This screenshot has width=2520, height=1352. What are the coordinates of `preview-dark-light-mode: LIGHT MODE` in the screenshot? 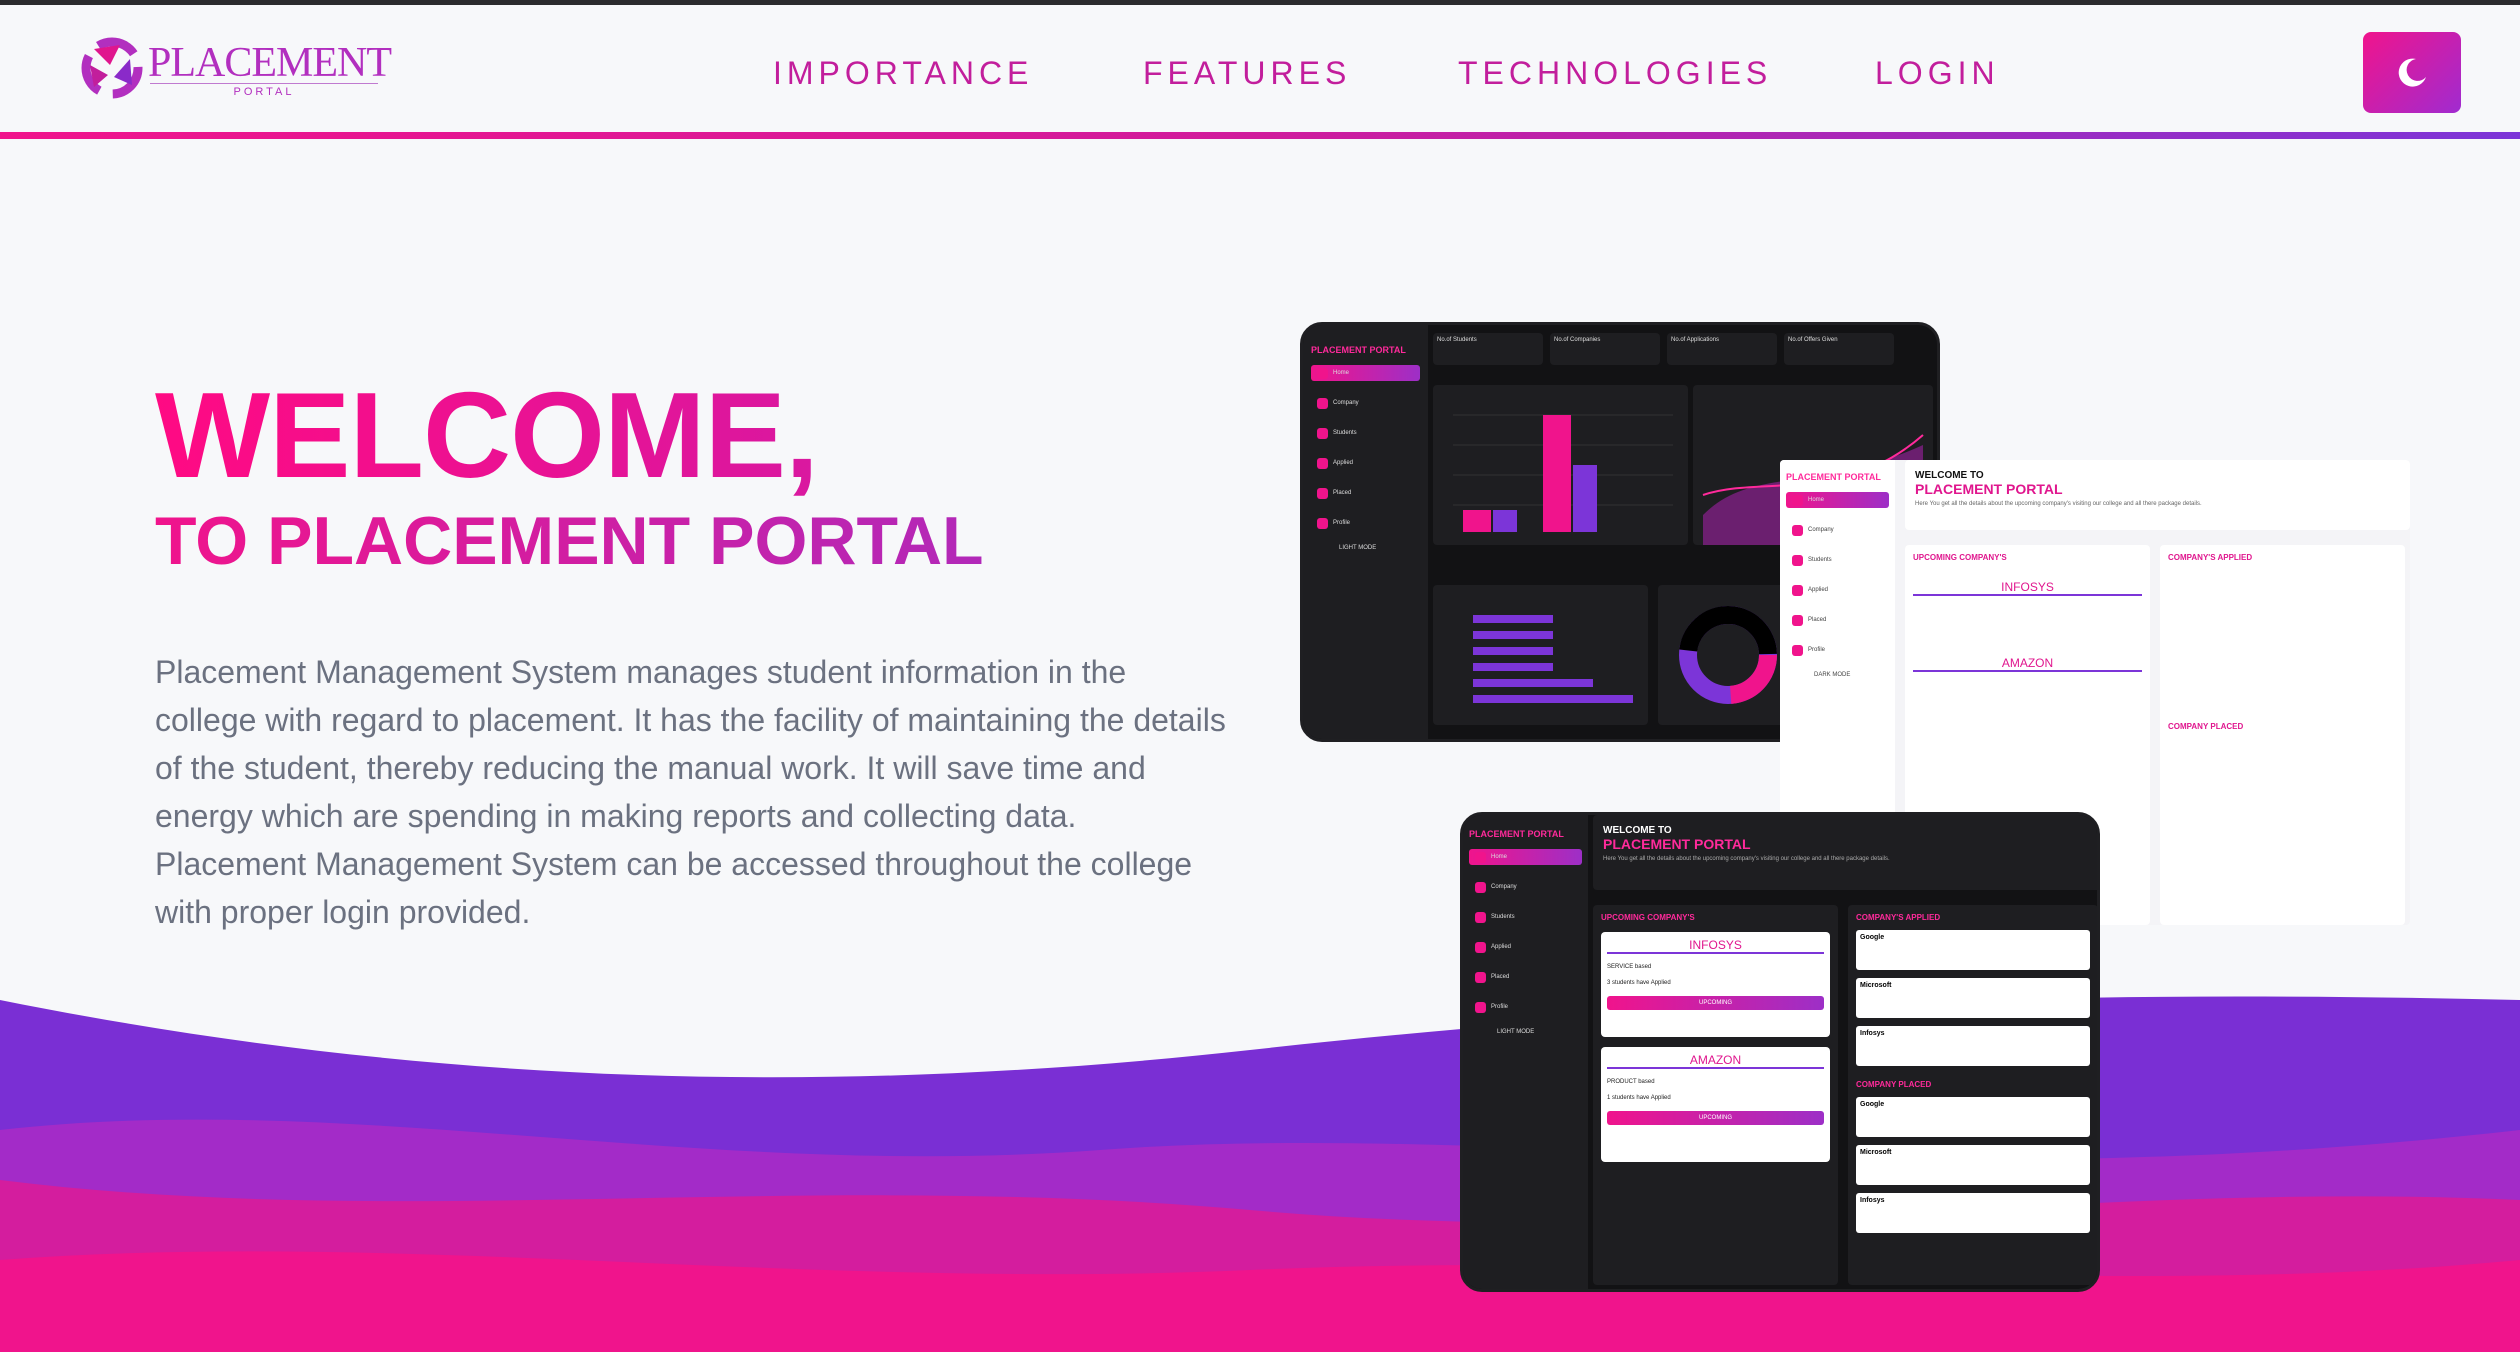 It's located at (1516, 1032).